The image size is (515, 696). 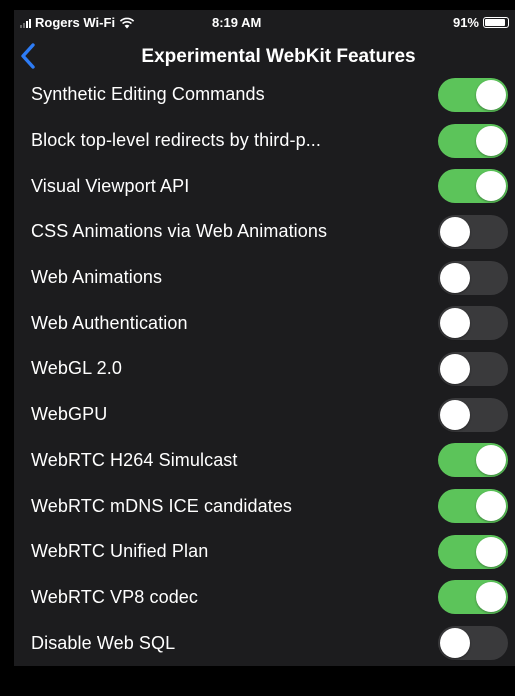 I want to click on feature-label: Web Animations, so click(x=97, y=277).